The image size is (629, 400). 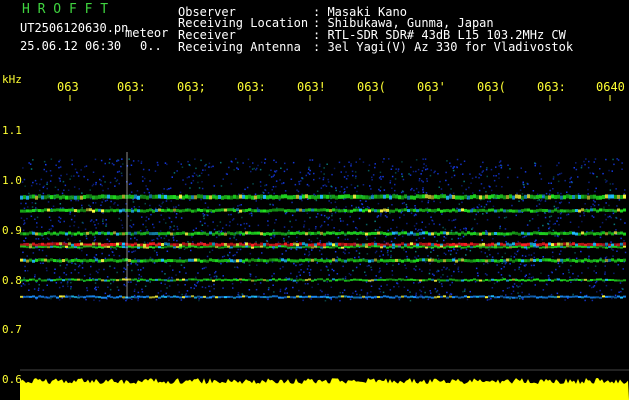 I want to click on bottom-signal-bar, so click(x=324, y=389).